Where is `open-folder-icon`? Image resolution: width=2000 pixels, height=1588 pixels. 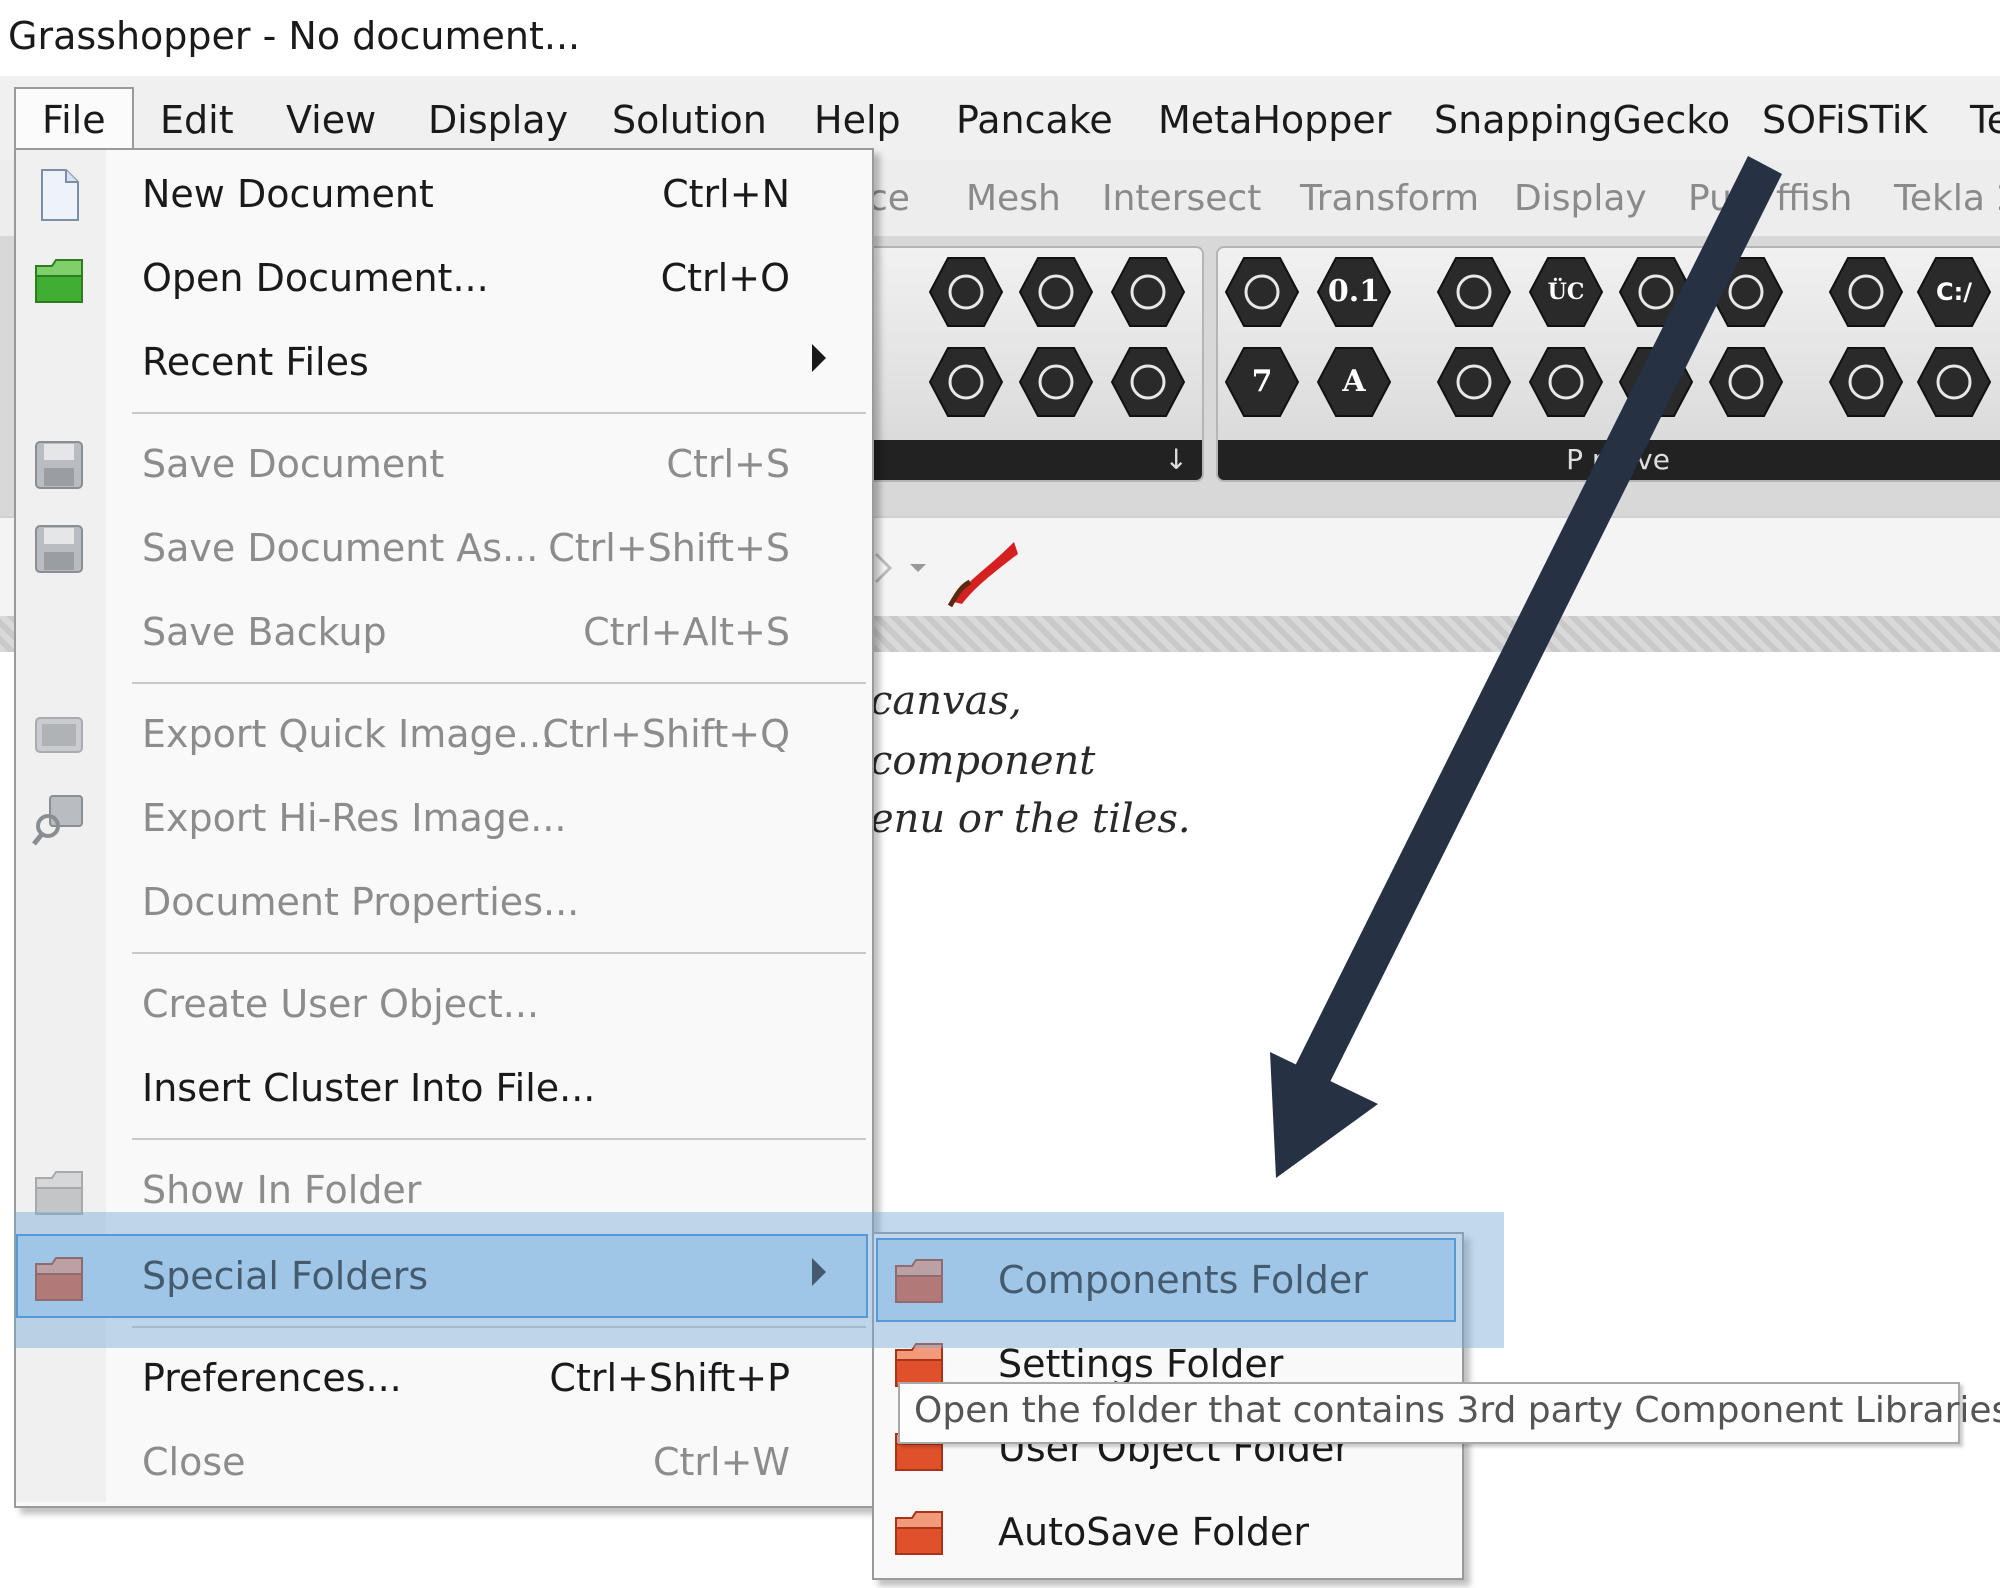
open-folder-icon is located at coordinates (59, 281).